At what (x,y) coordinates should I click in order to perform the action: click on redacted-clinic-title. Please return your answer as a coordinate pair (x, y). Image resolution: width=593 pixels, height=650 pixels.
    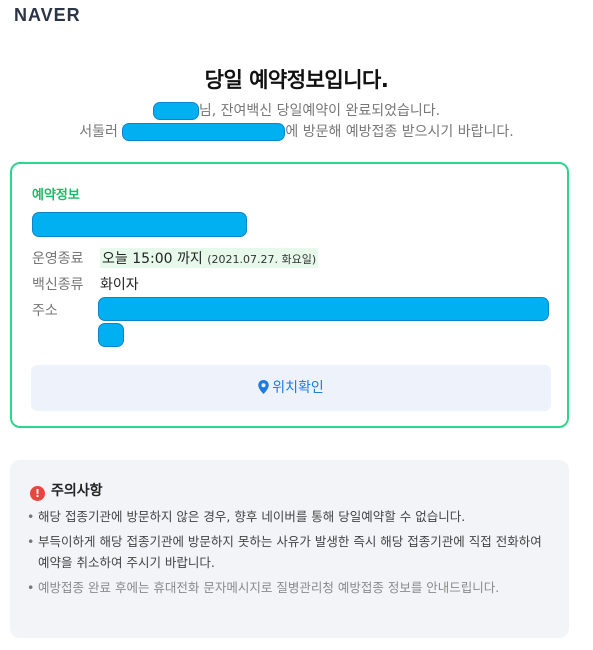
    Looking at the image, I should click on (139, 224).